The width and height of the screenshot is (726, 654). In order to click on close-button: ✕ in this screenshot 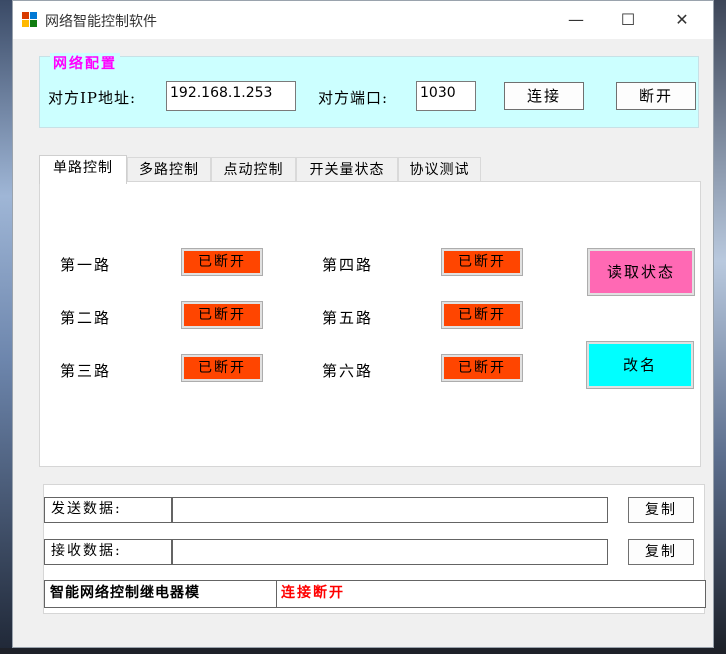, I will do `click(682, 20)`.